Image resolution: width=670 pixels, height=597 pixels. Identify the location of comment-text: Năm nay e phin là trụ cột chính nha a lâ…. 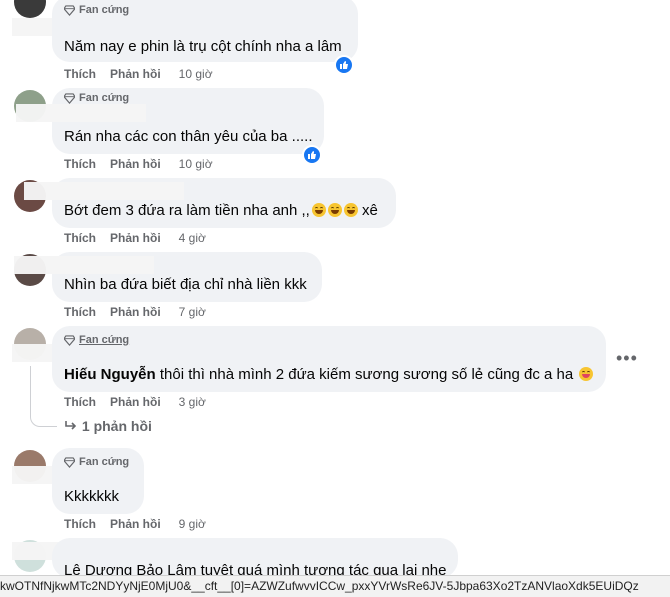
(203, 46).